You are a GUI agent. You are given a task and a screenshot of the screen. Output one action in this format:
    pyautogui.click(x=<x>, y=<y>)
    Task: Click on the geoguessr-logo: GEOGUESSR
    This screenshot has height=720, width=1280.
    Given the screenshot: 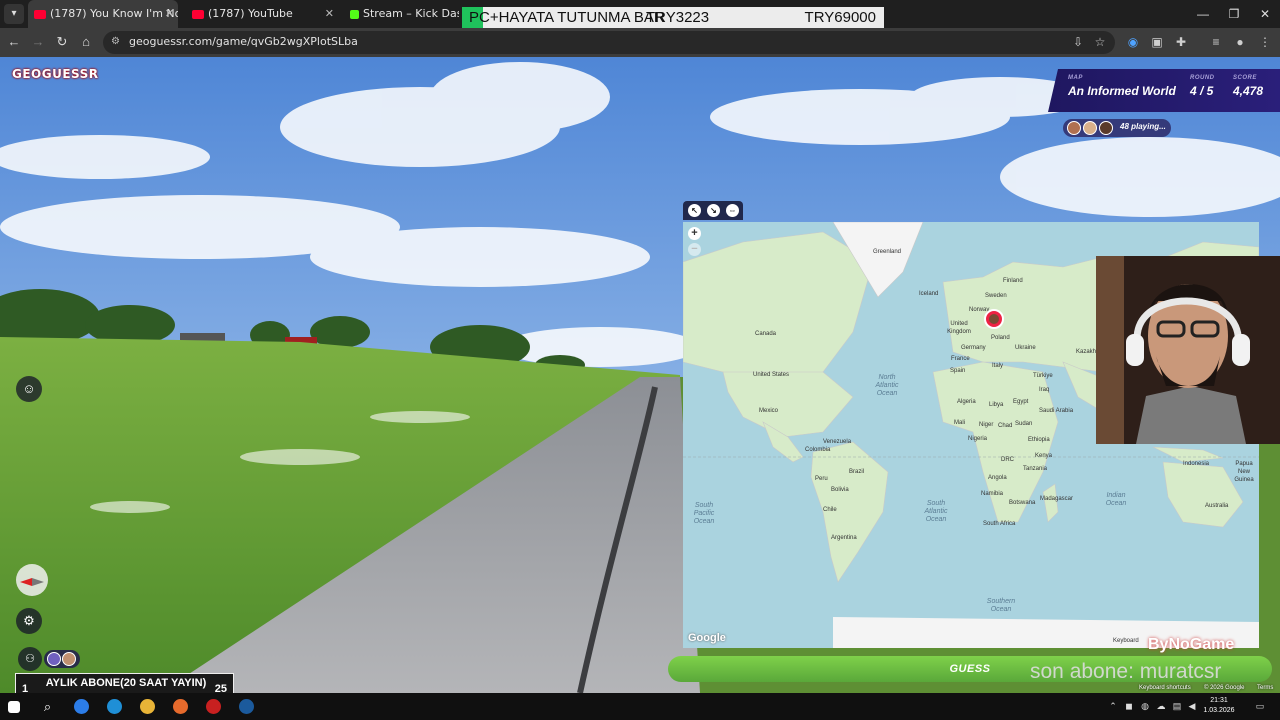 What is the action you would take?
    pyautogui.click(x=55, y=74)
    